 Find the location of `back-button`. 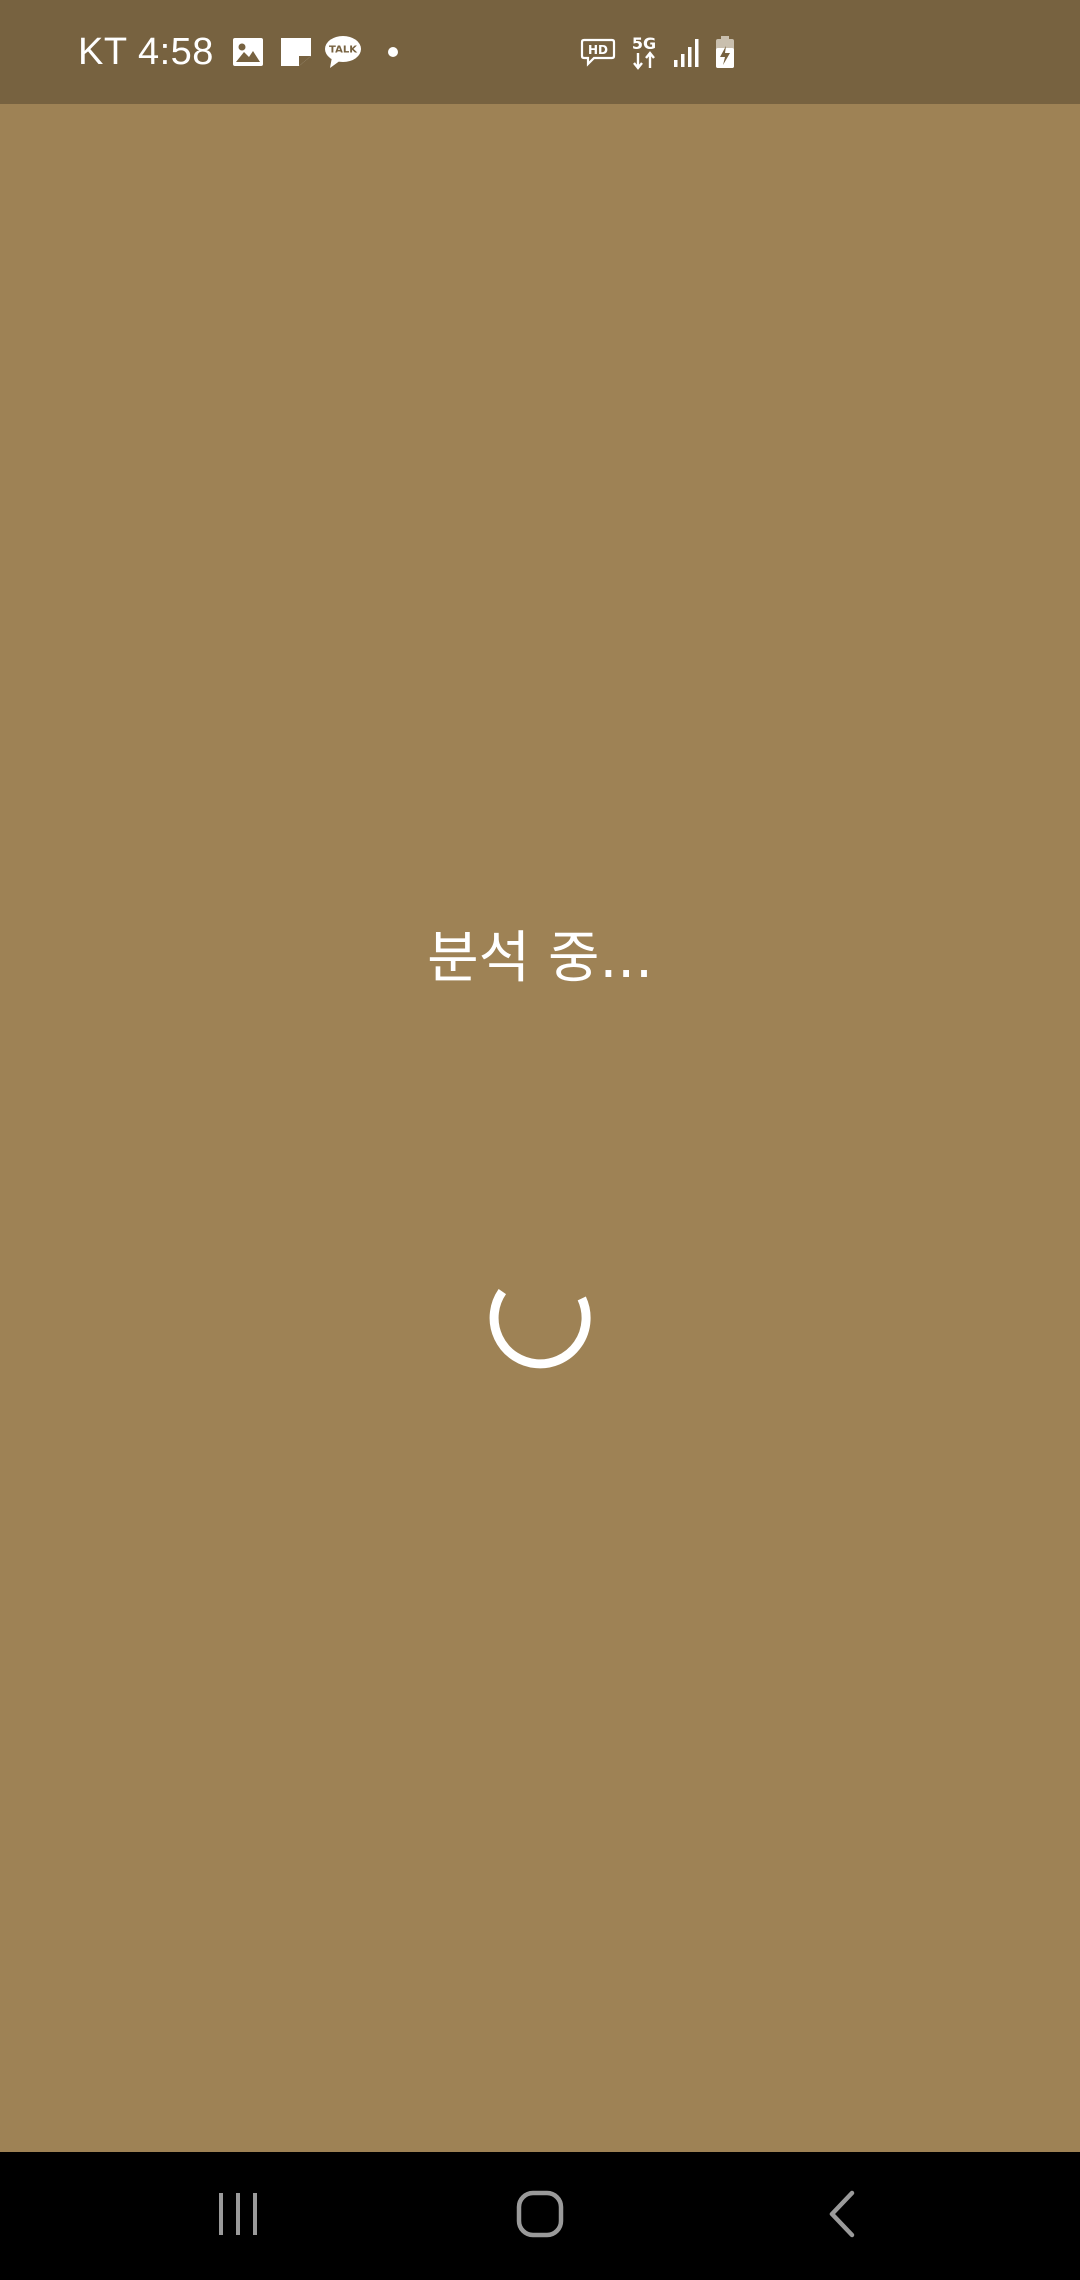

back-button is located at coordinates (842, 2216).